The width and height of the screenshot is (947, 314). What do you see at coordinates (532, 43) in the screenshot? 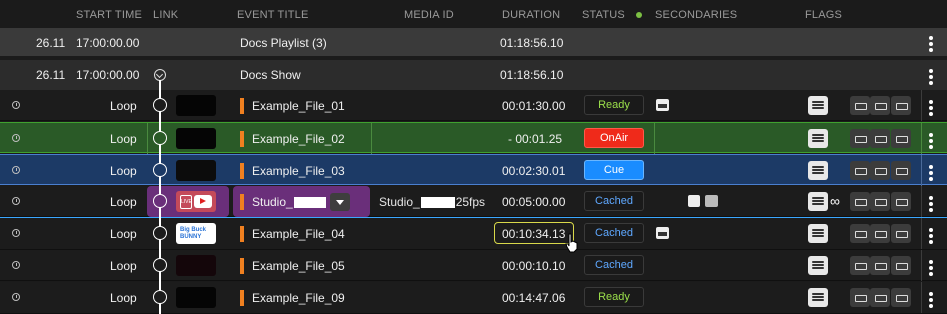
I see `group-duration: 01:18:56.10` at bounding box center [532, 43].